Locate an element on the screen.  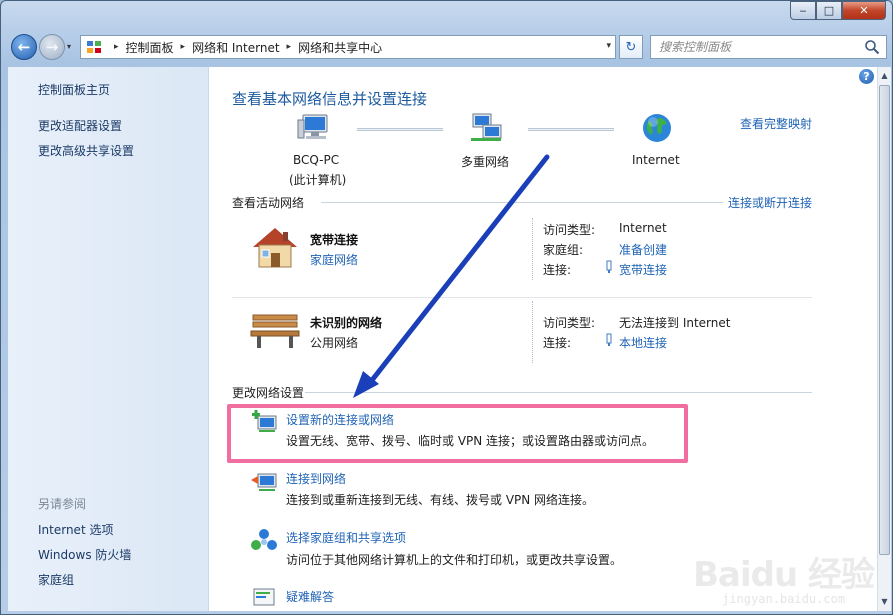
computer-name: BCQ-PC is located at coordinates (316, 160).